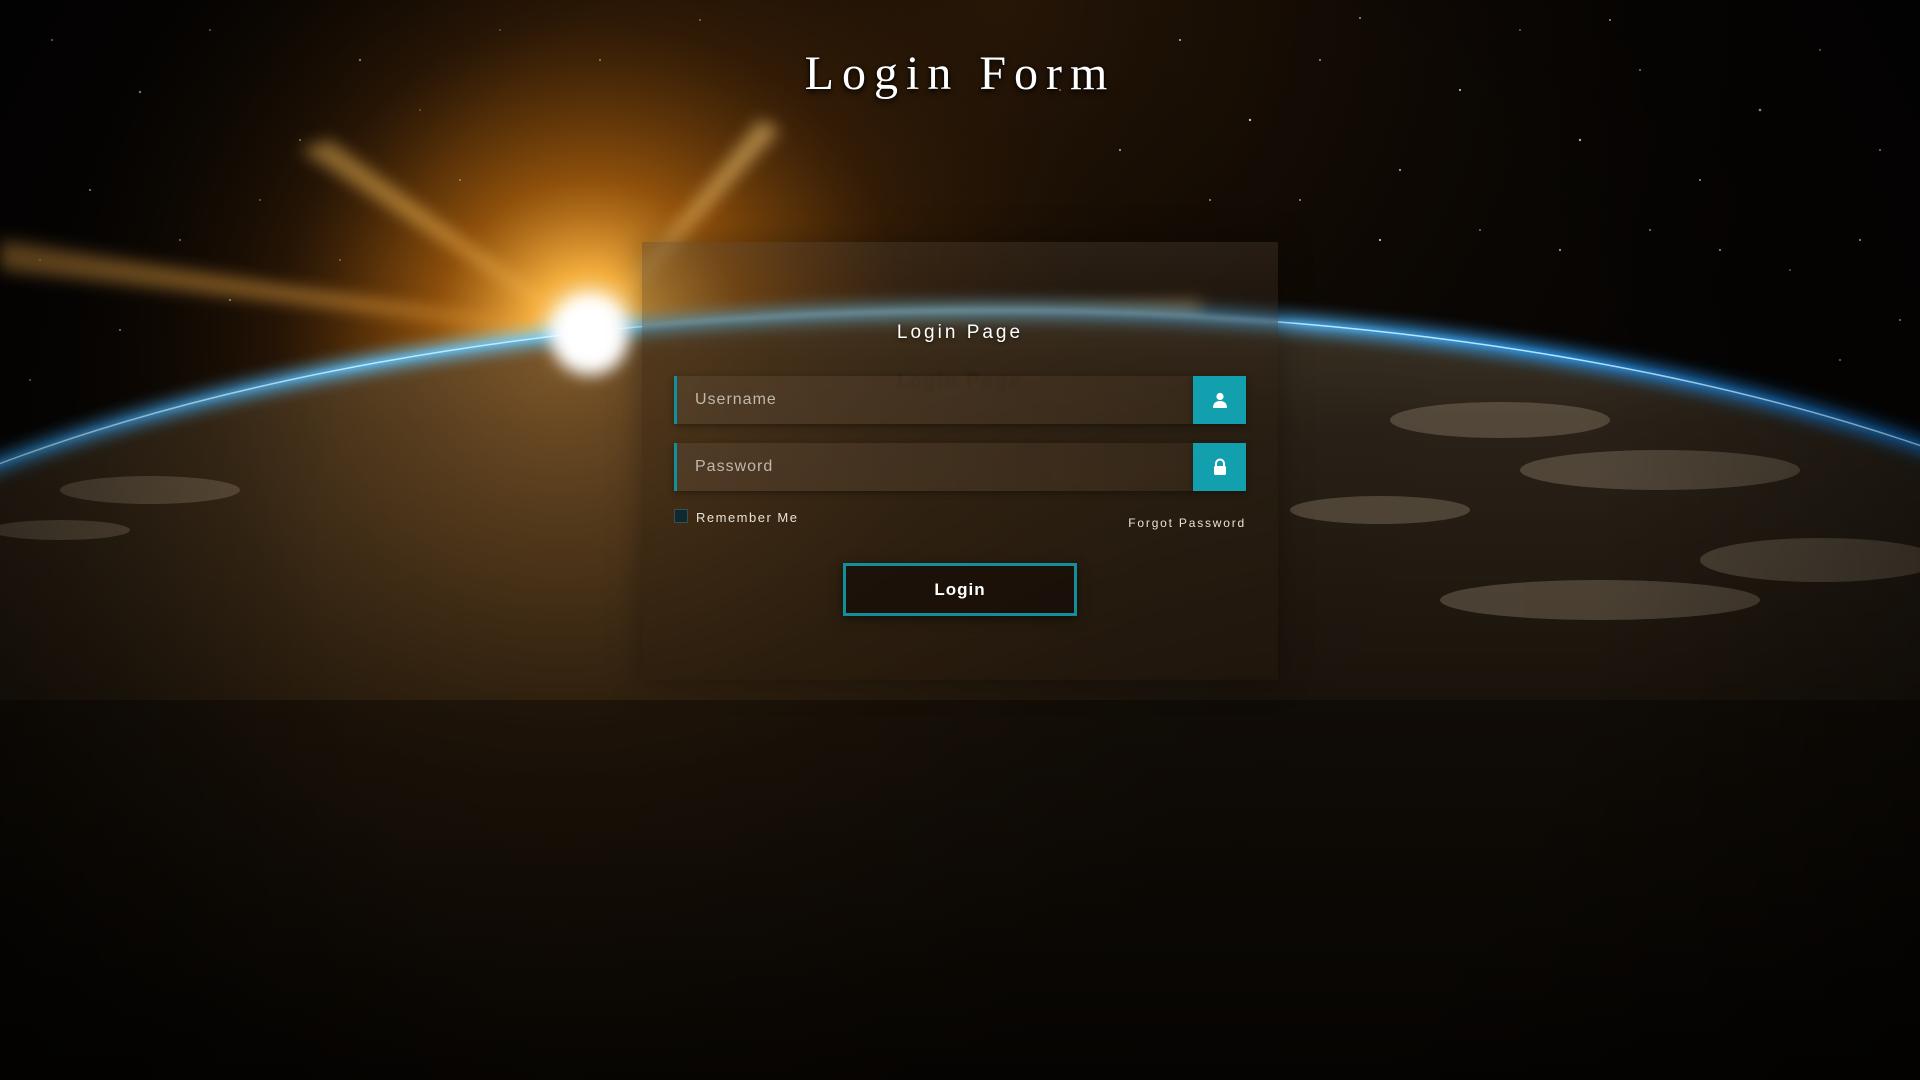 The height and width of the screenshot is (1080, 1920). What do you see at coordinates (747, 517) in the screenshot?
I see `remember-me-label: Remember Me` at bounding box center [747, 517].